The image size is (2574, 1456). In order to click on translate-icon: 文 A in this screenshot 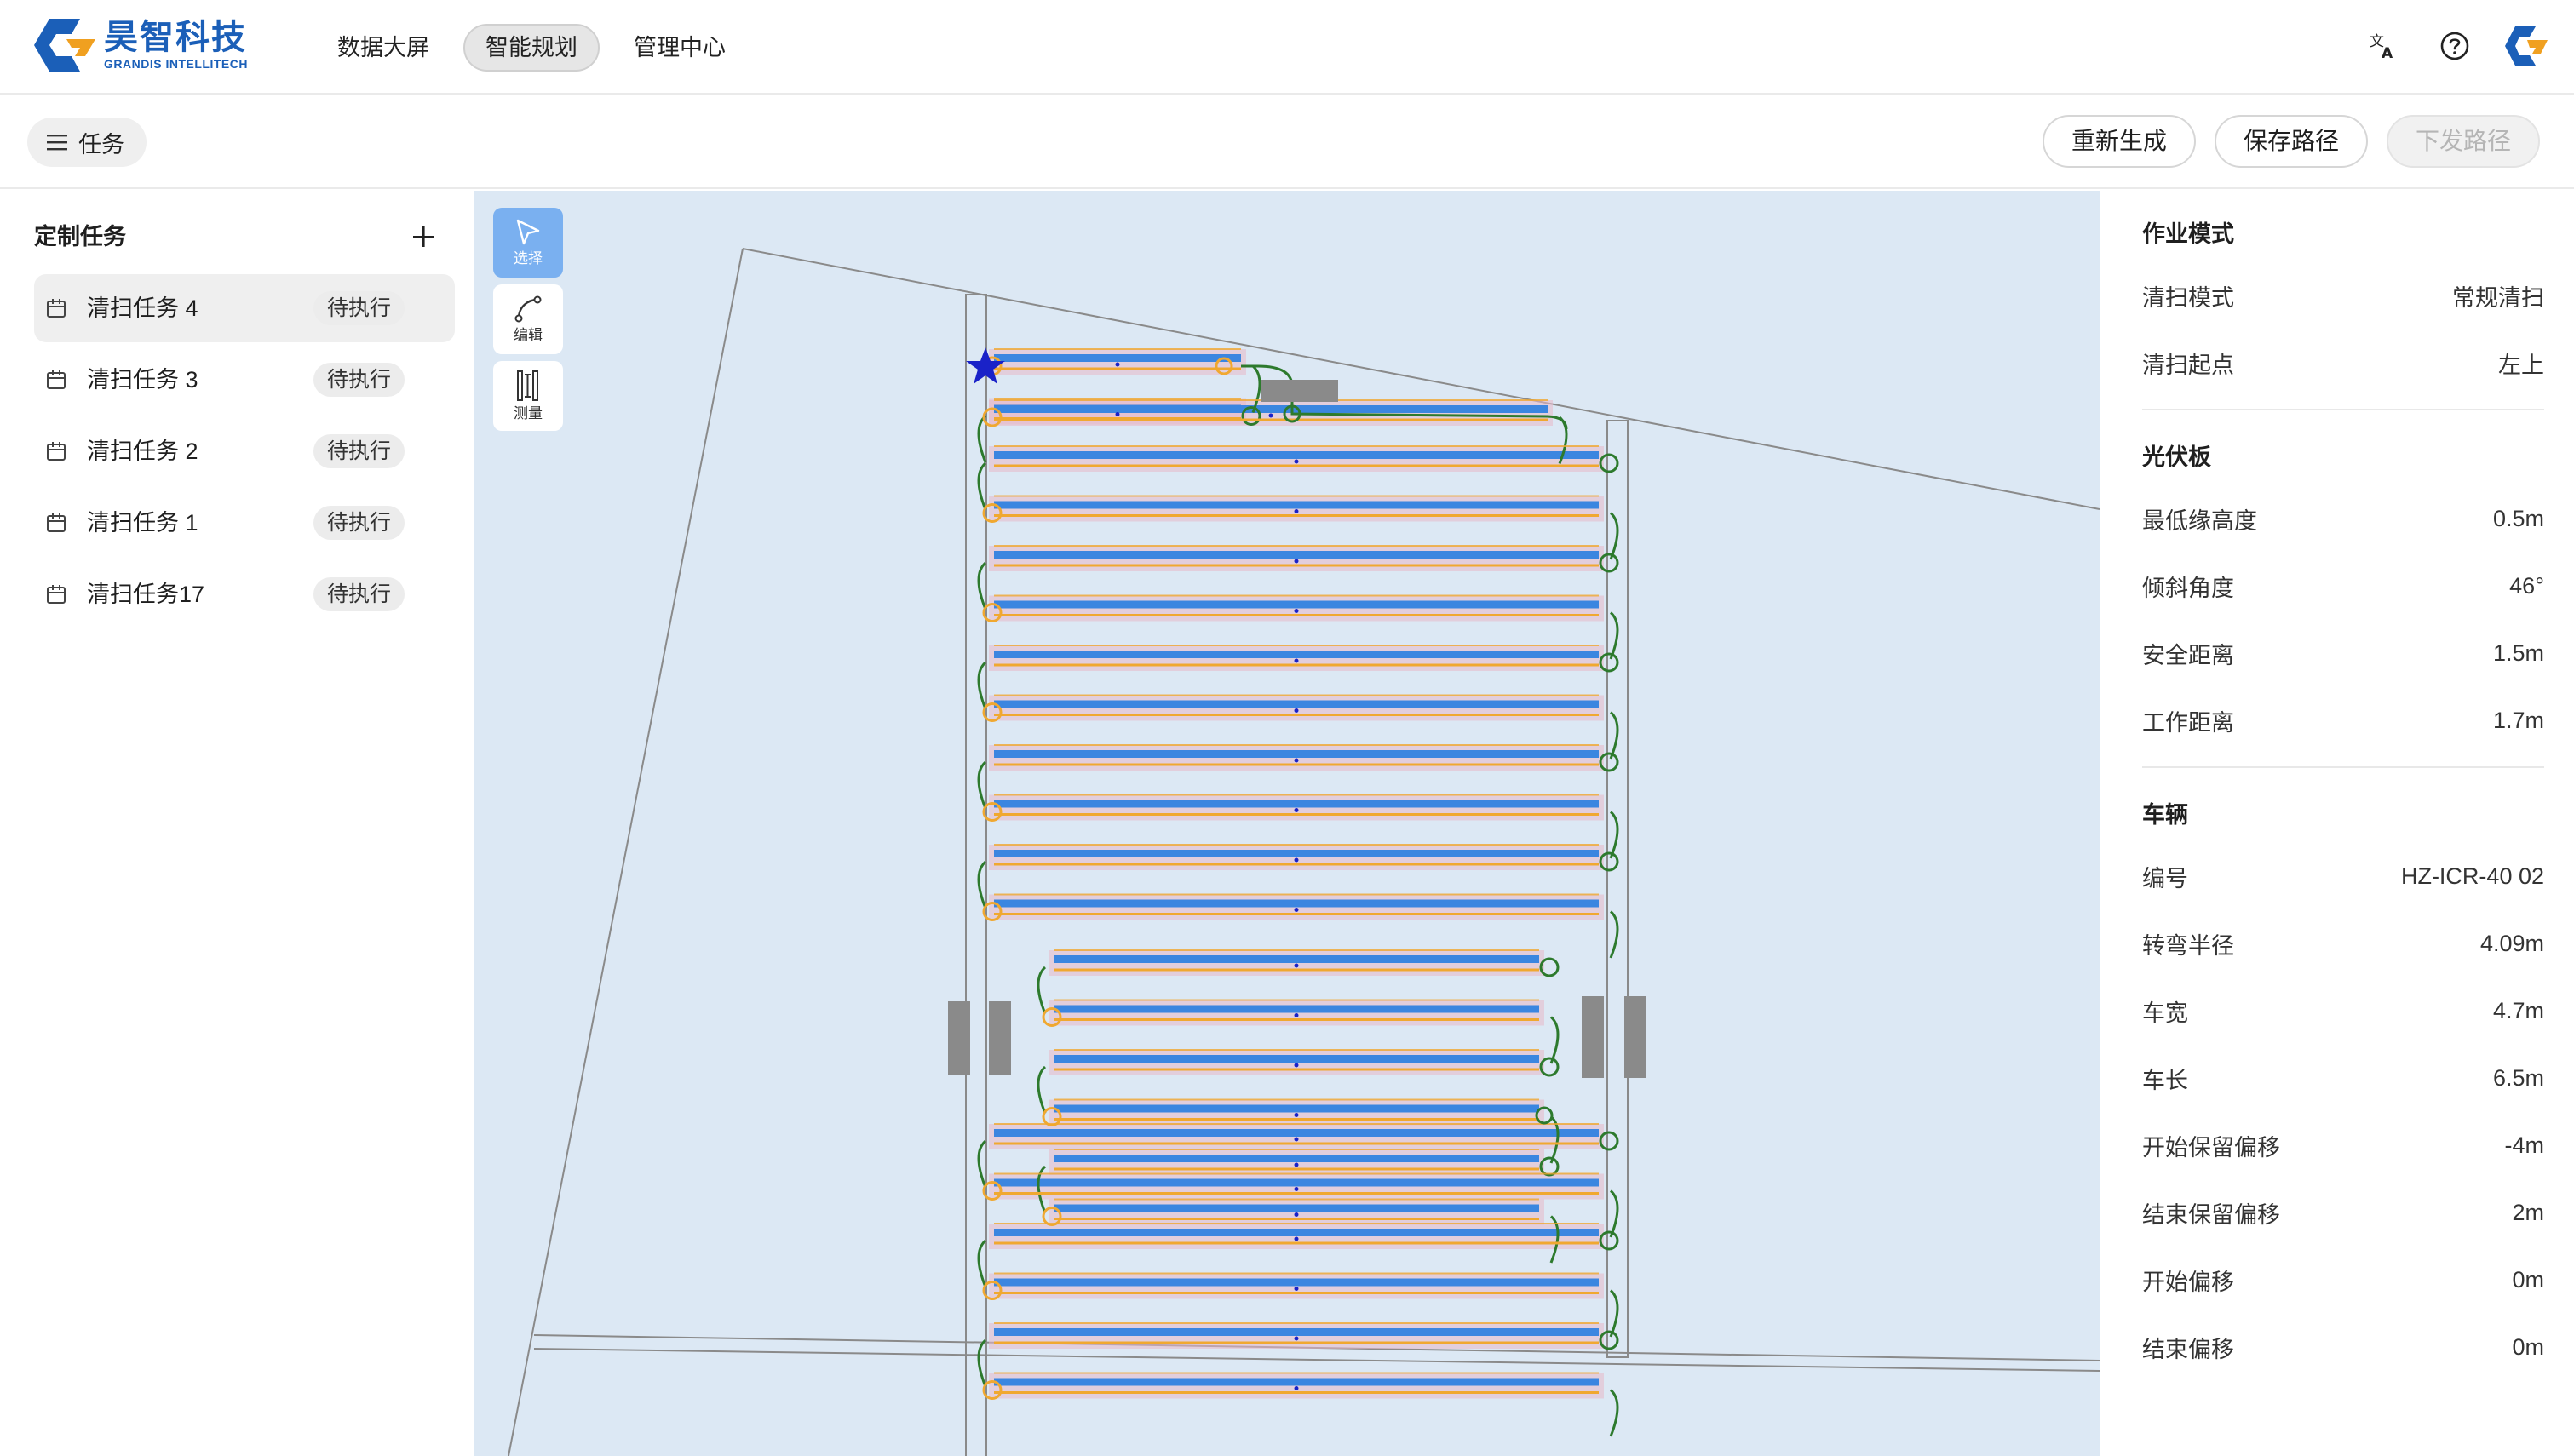, I will do `click(2383, 46)`.